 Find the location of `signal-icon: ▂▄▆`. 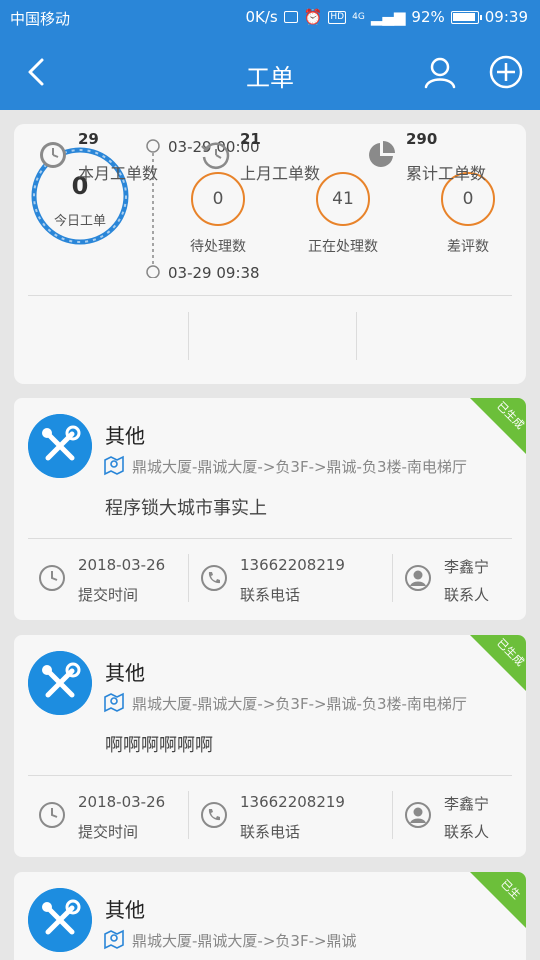

signal-icon: ▂▄▆ is located at coordinates (388, 17).